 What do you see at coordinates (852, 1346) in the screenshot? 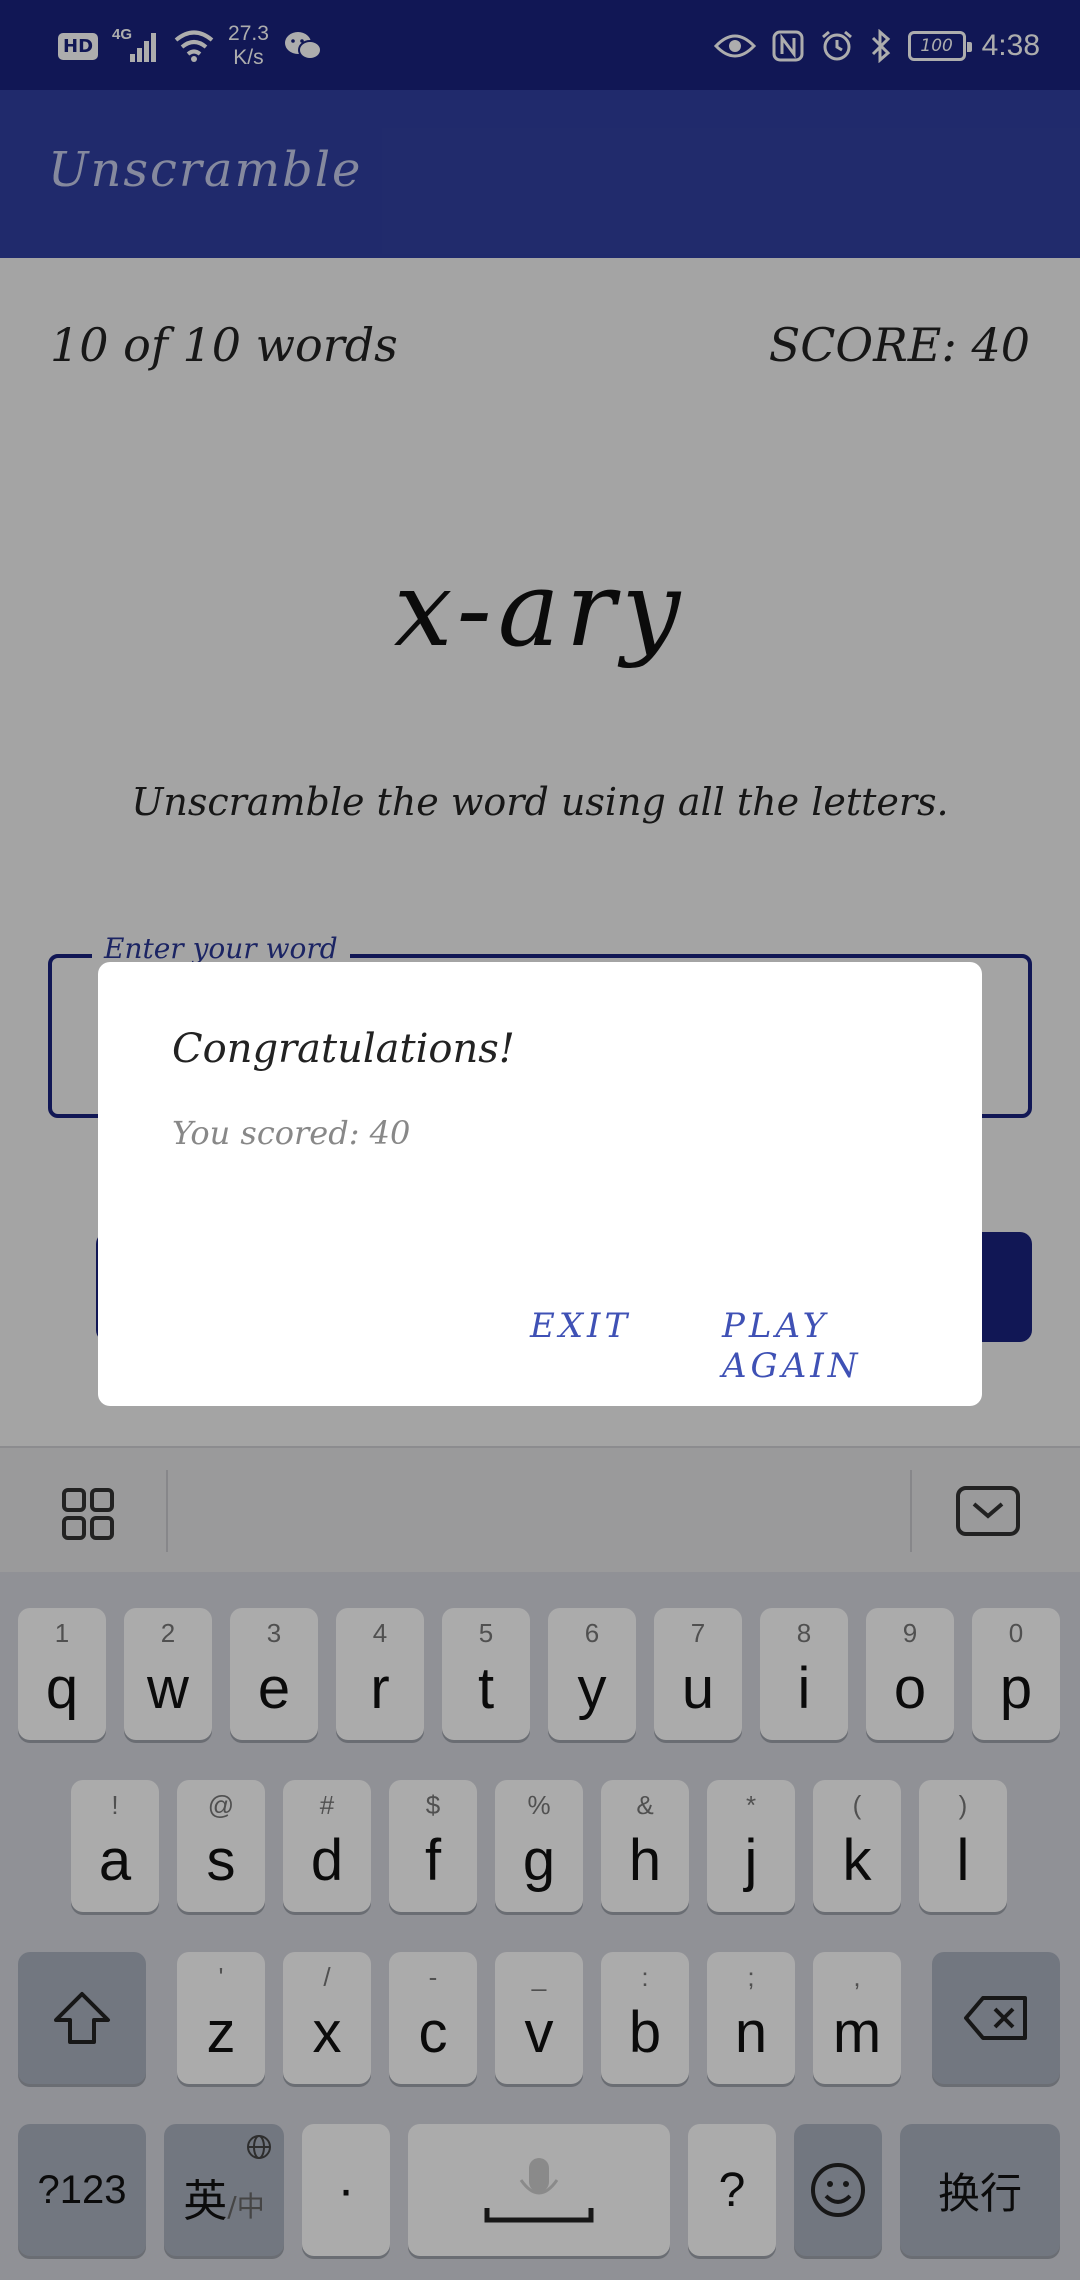
I see `play-again-button: PLAY AGAIN` at bounding box center [852, 1346].